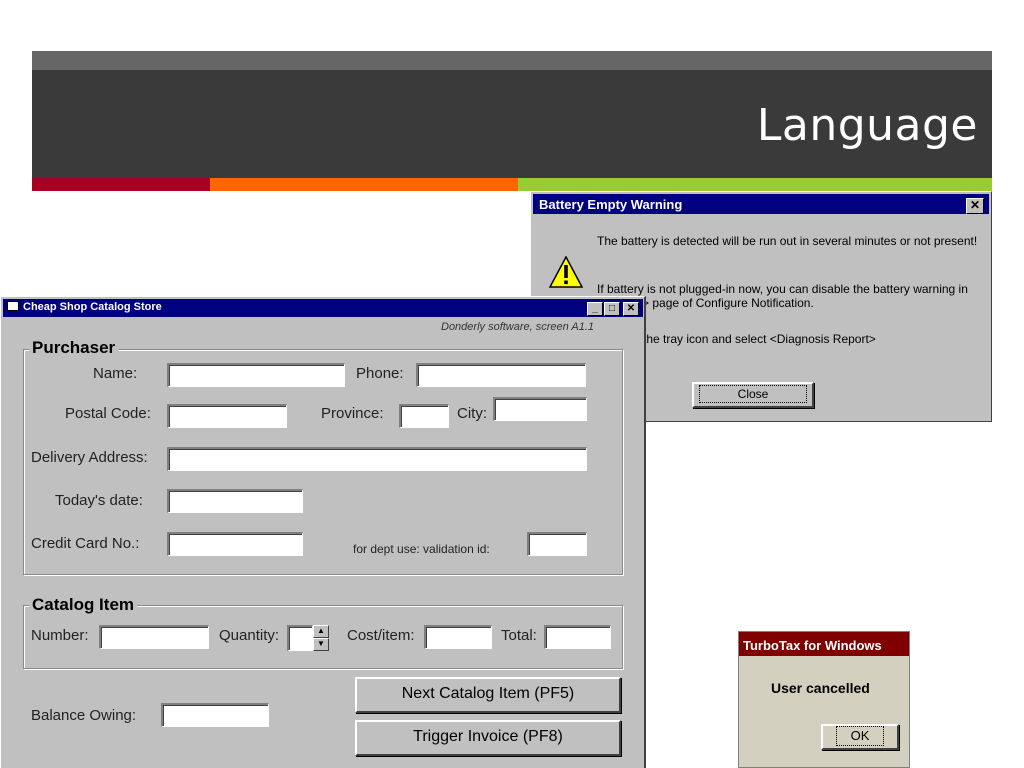 The width and height of the screenshot is (1024, 768). I want to click on accent-stripe-red, so click(121, 184).